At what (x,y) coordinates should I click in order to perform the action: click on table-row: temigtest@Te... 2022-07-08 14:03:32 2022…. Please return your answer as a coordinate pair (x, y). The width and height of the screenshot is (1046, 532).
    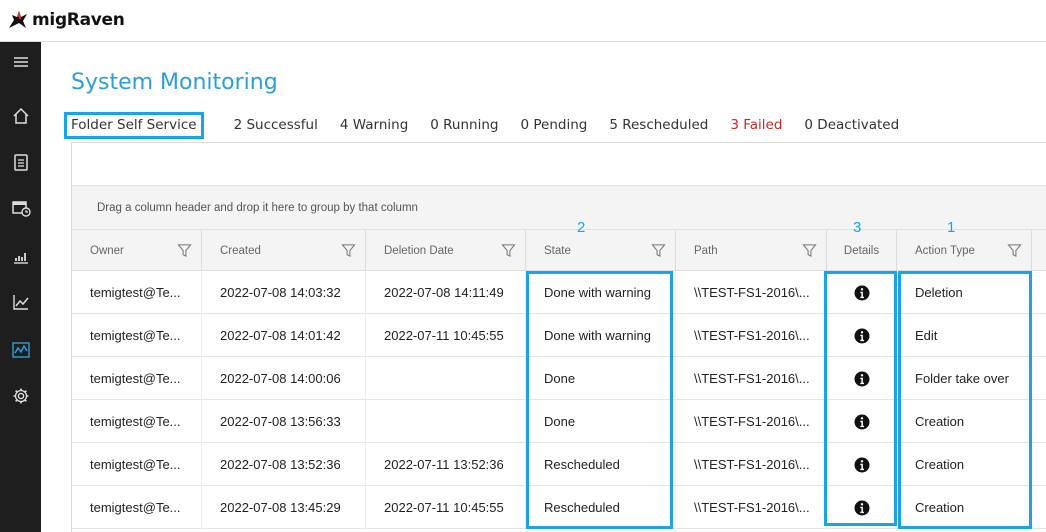
    Looking at the image, I should click on (559, 292).